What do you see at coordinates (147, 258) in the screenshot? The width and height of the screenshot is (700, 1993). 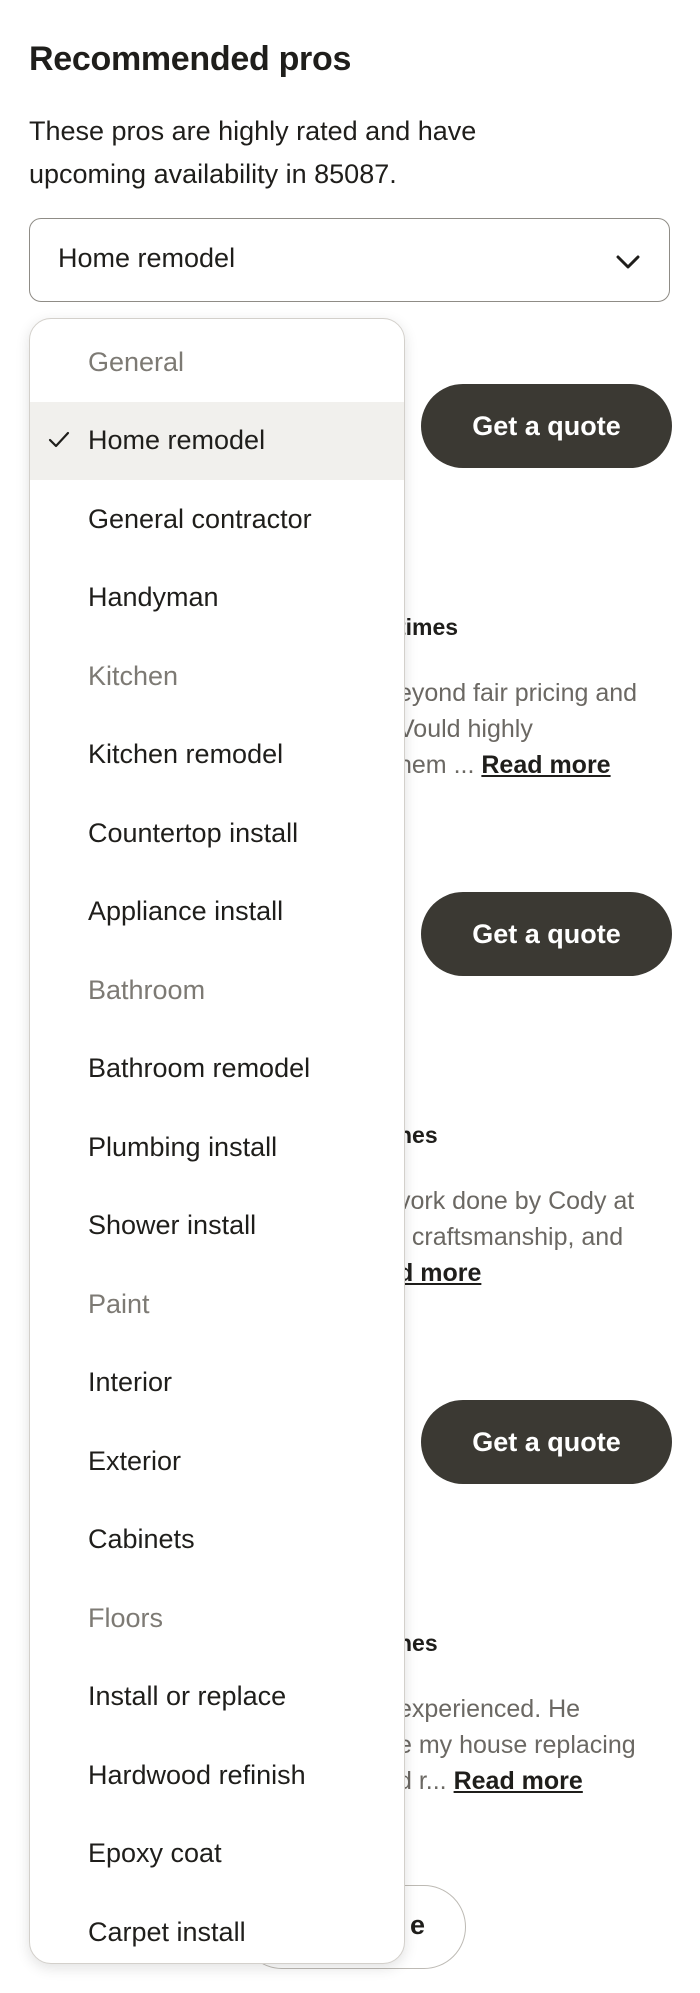 I see `select-value: Home remodel` at bounding box center [147, 258].